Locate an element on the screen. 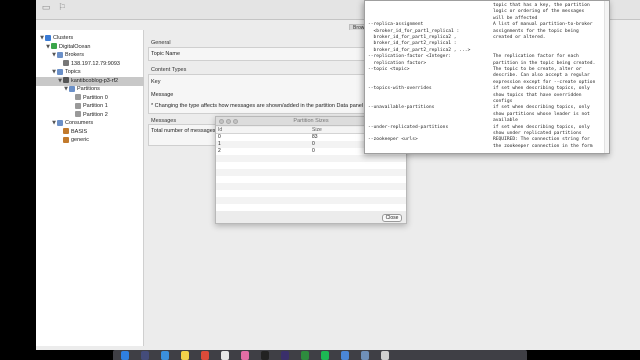 This screenshot has height=360, width=640. xcode-icon is located at coordinates (345, 355).